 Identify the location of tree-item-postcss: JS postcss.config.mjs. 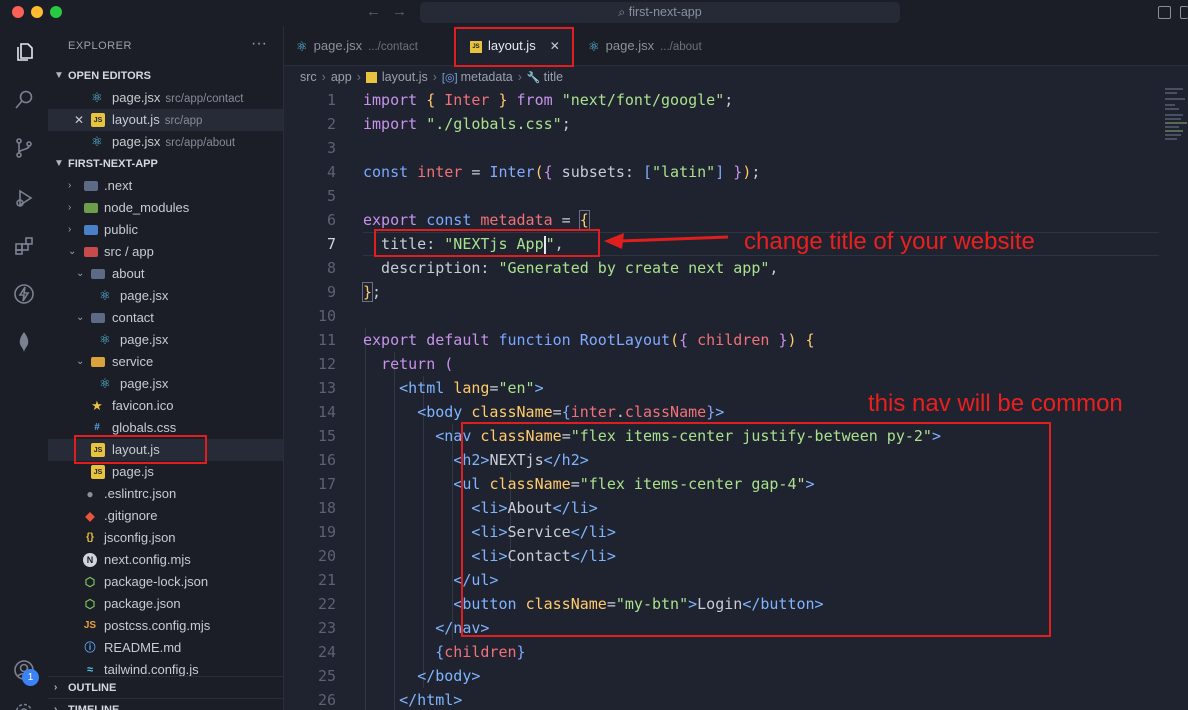
(165, 626).